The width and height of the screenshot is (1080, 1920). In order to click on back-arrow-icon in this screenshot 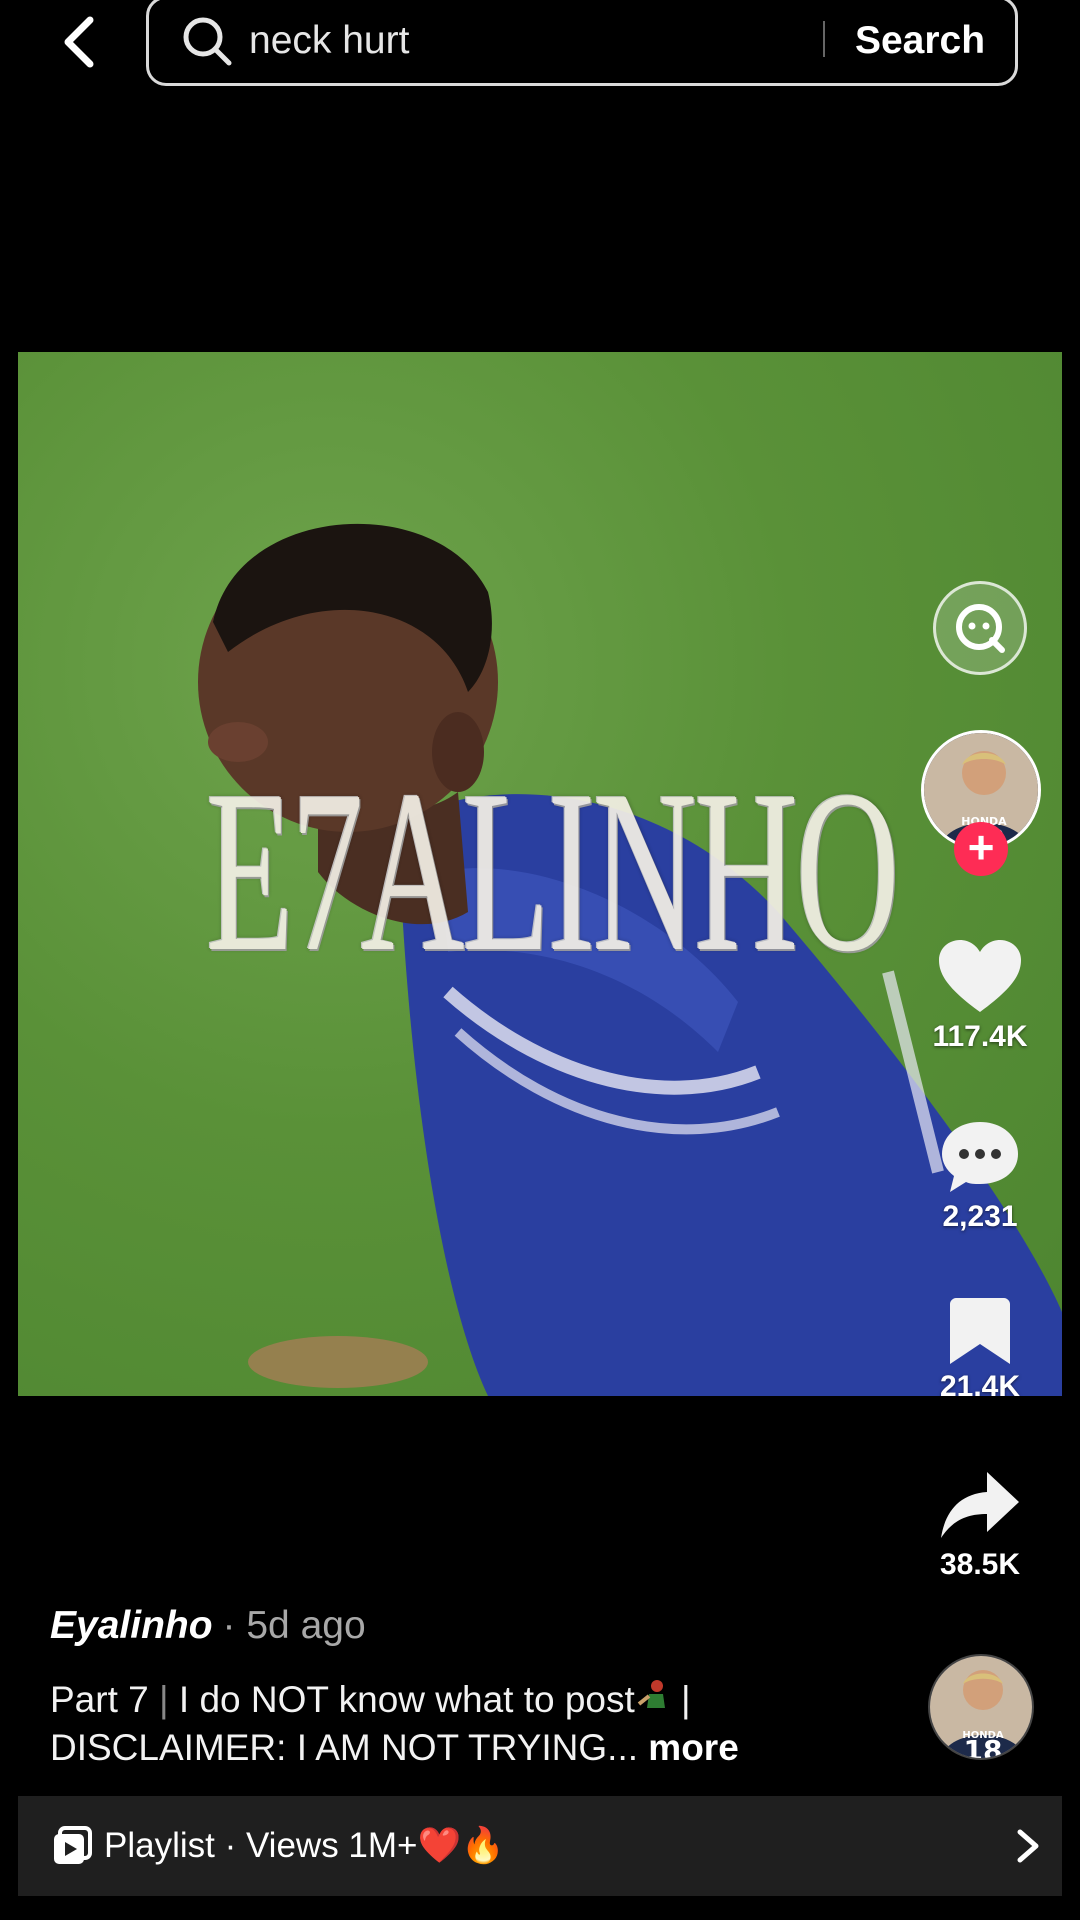, I will do `click(79, 42)`.